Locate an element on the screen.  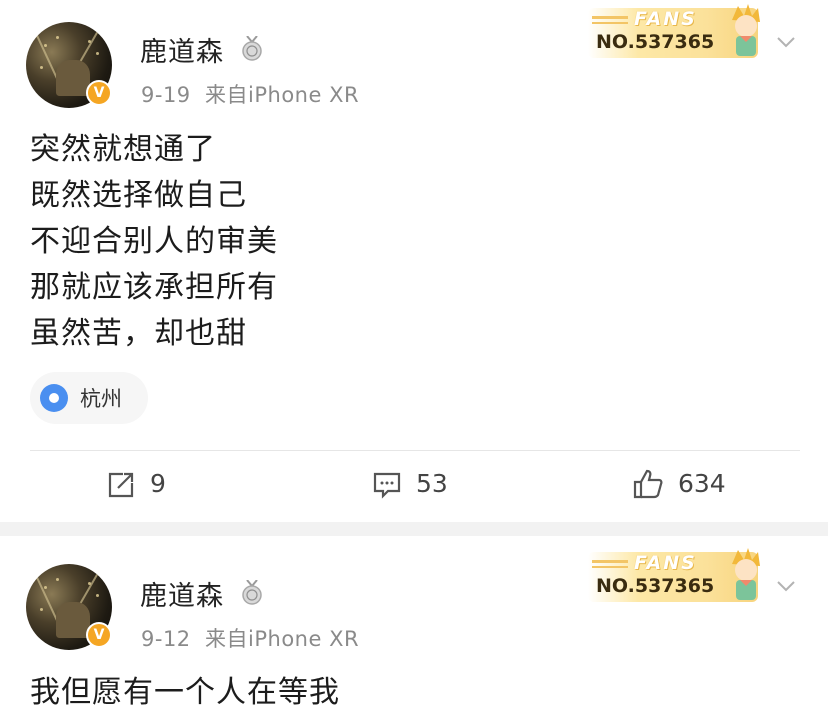
like-button: 634 is located at coordinates (687, 486).